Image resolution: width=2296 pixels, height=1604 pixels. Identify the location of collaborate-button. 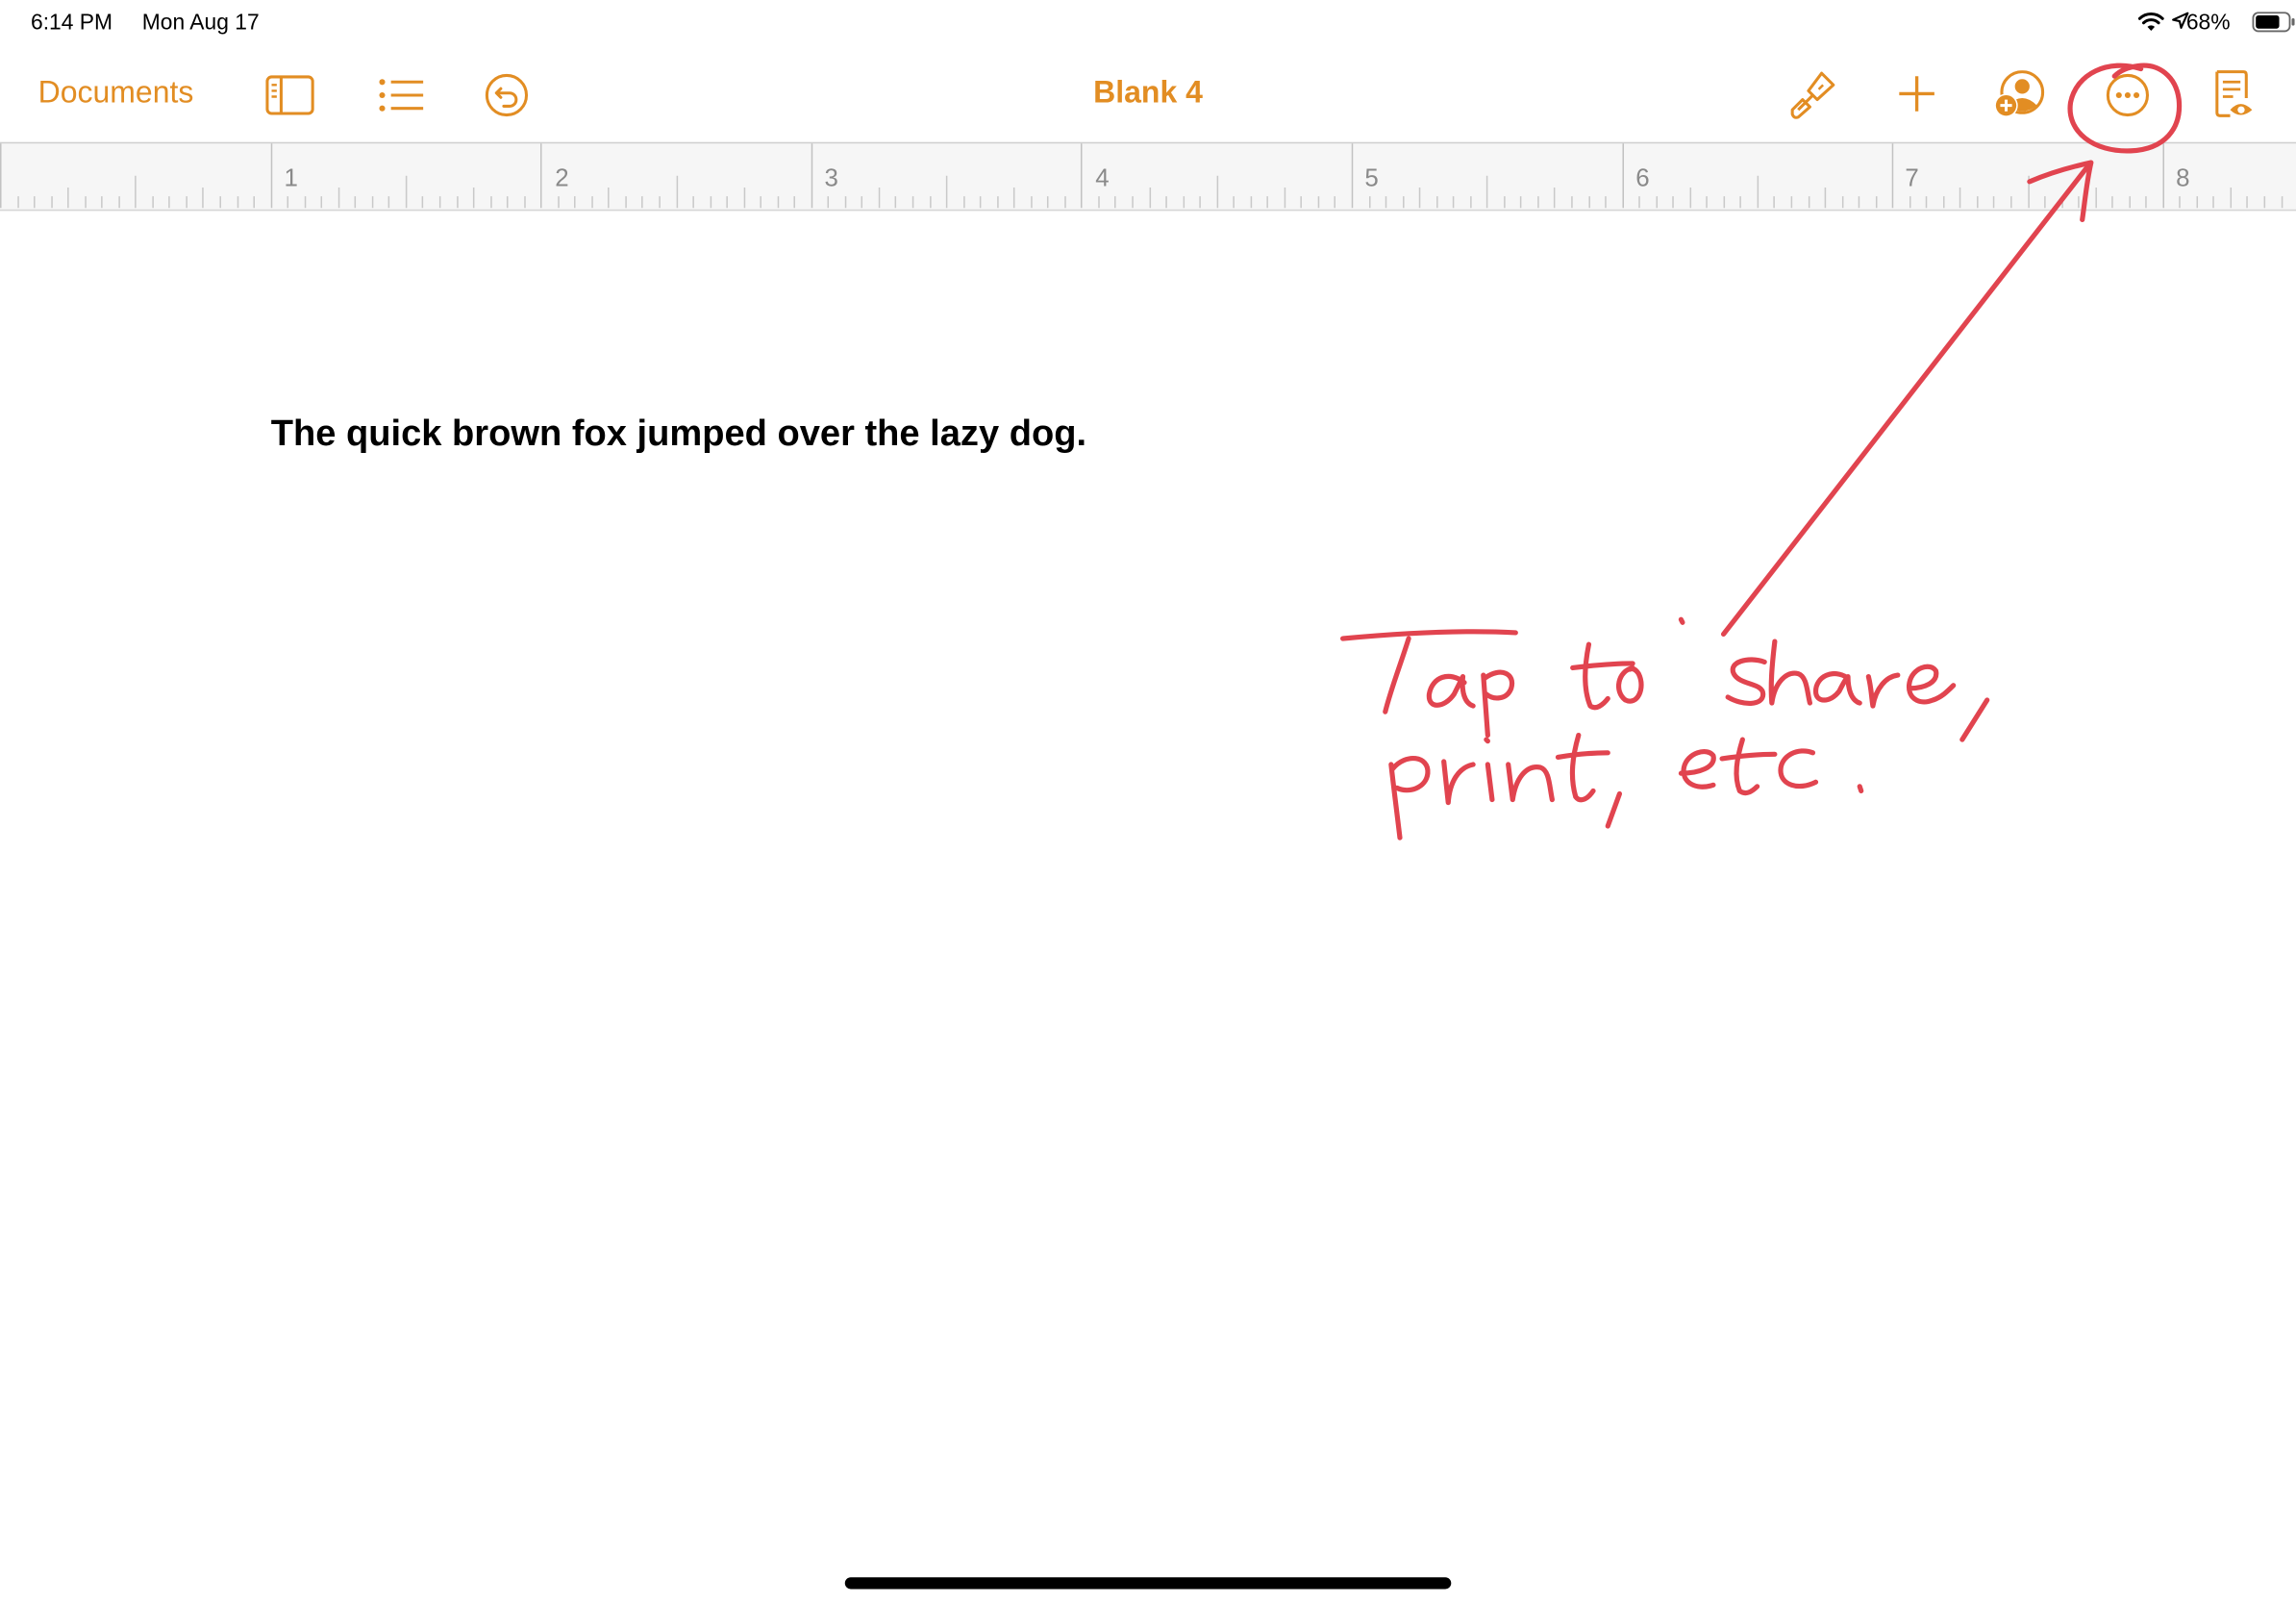
(2019, 95).